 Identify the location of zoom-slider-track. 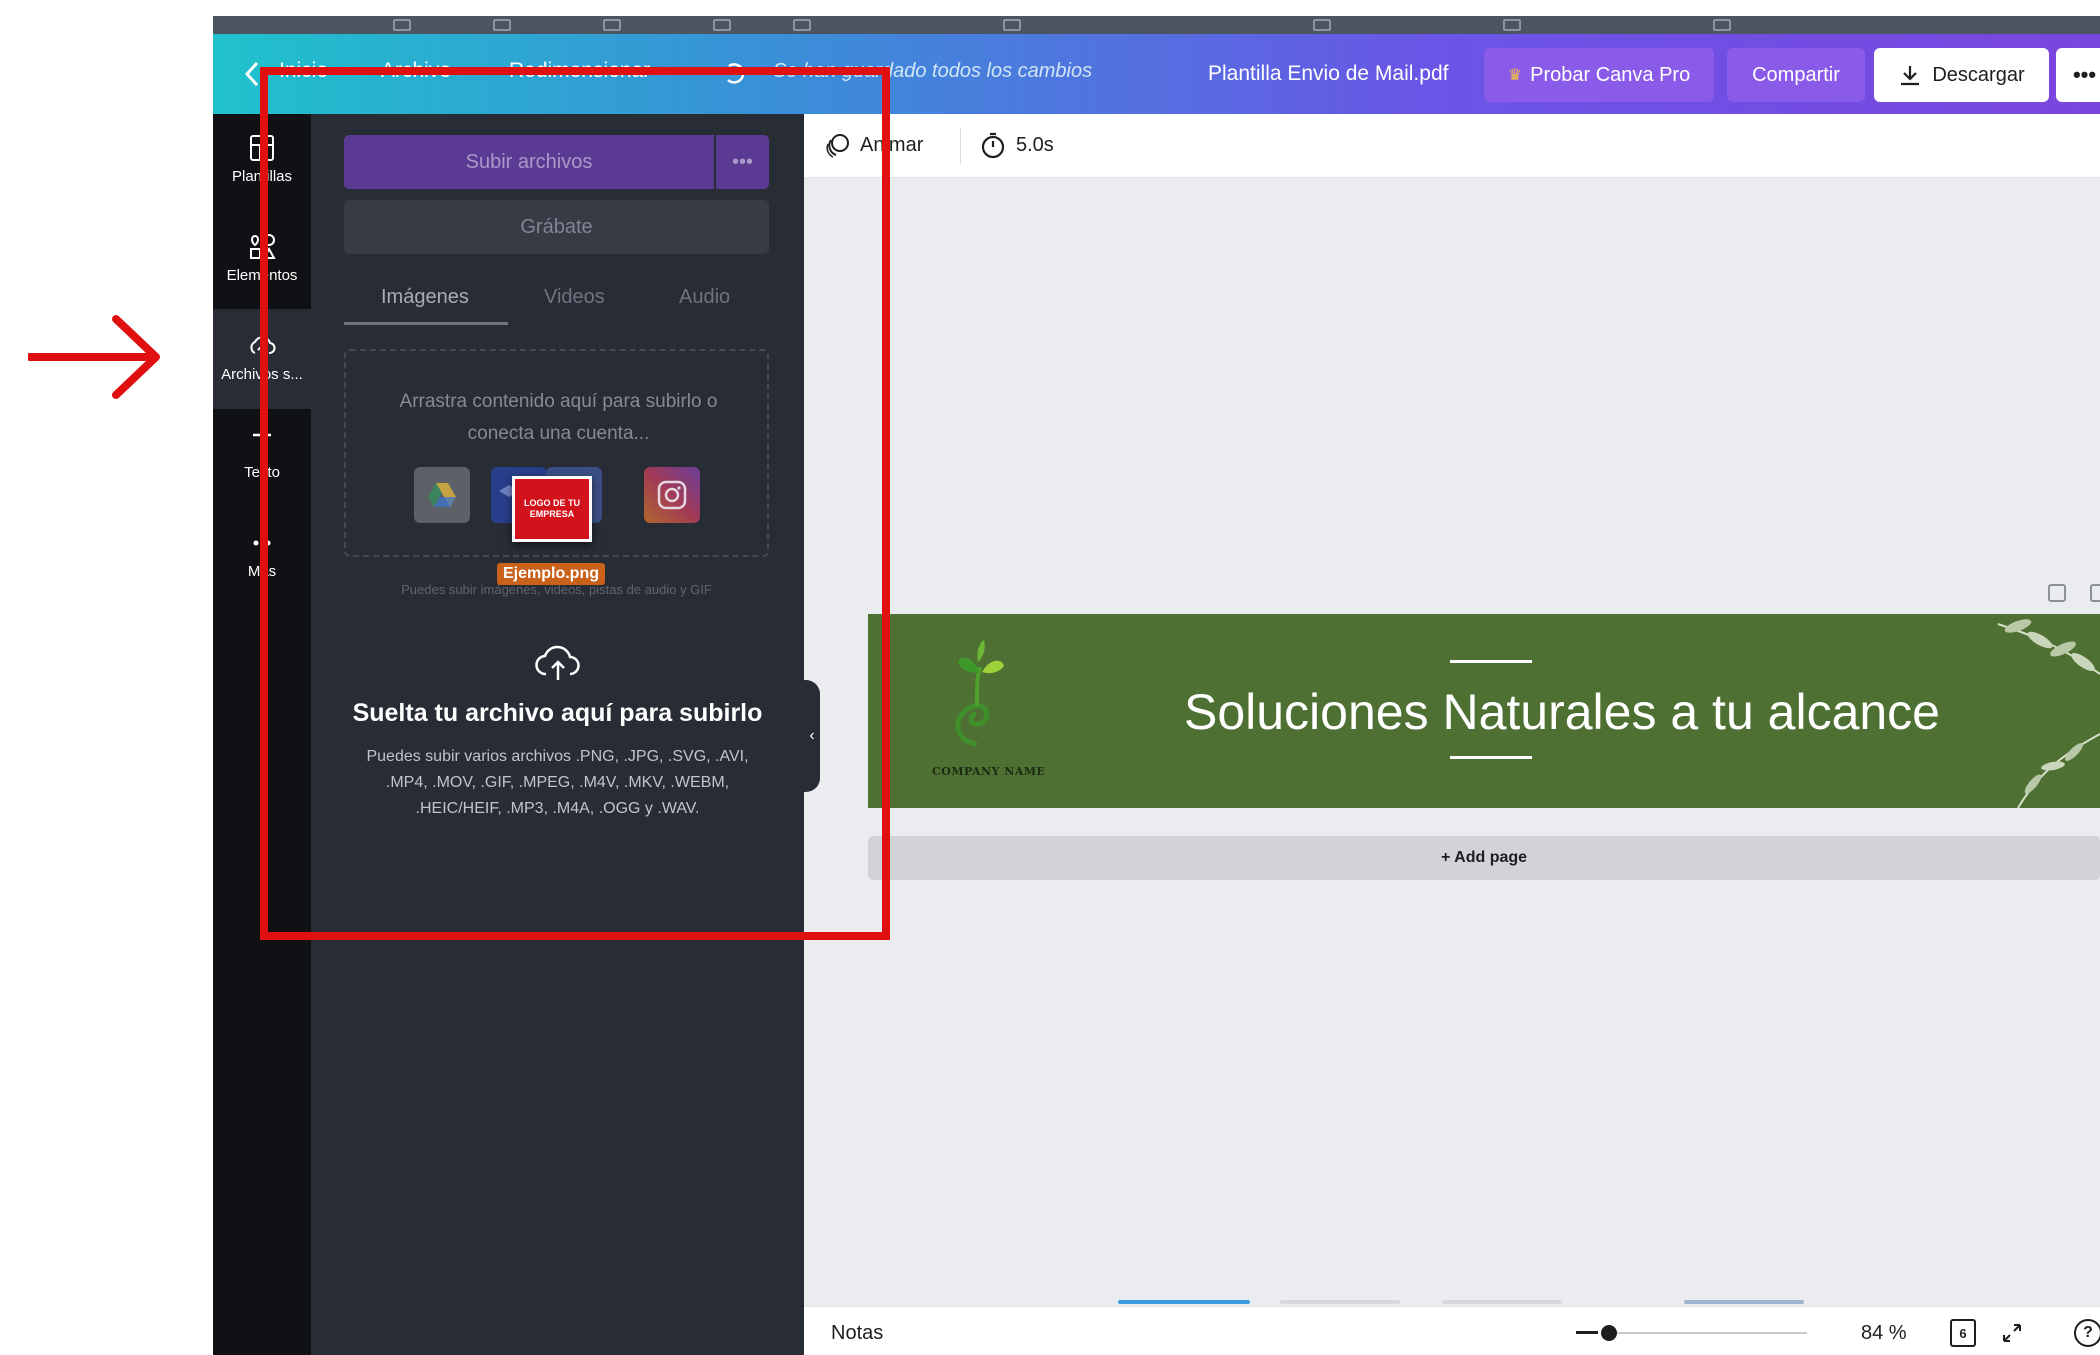
(1705, 1333).